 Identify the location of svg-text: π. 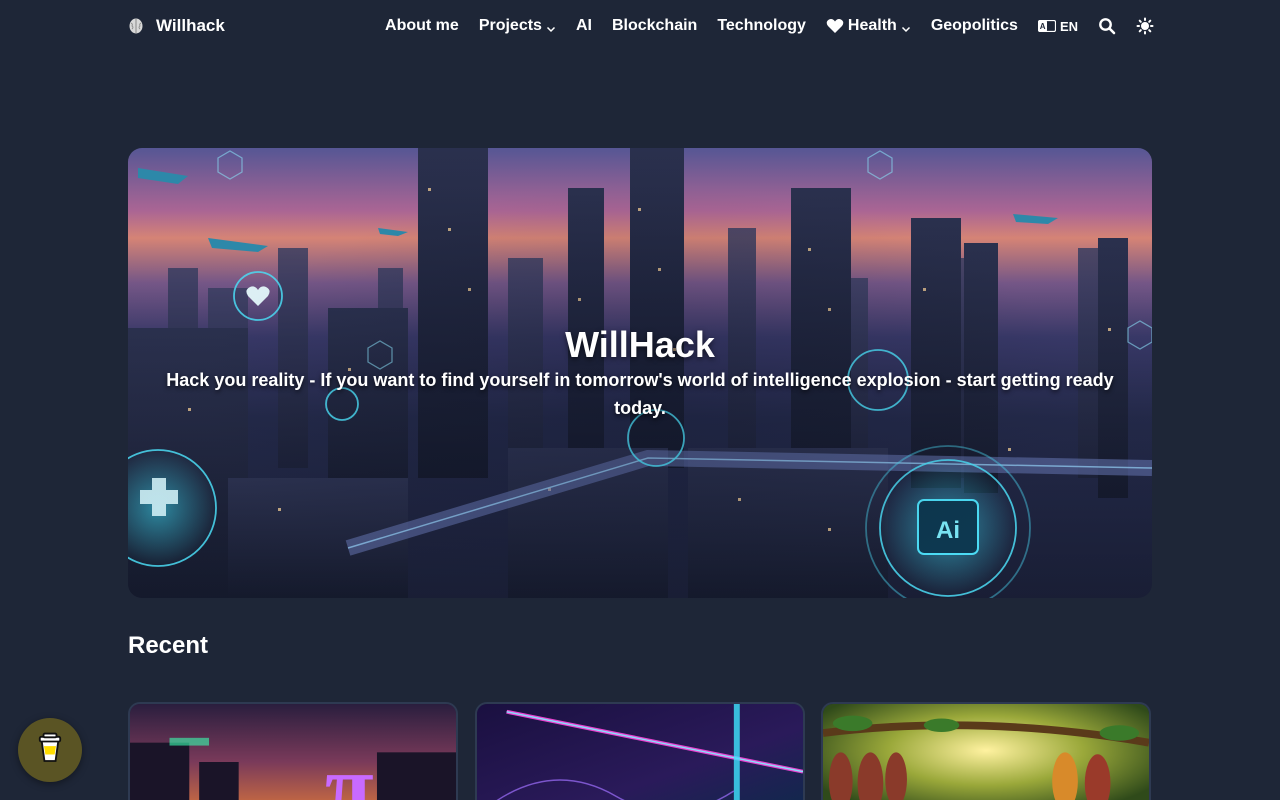
(349, 769).